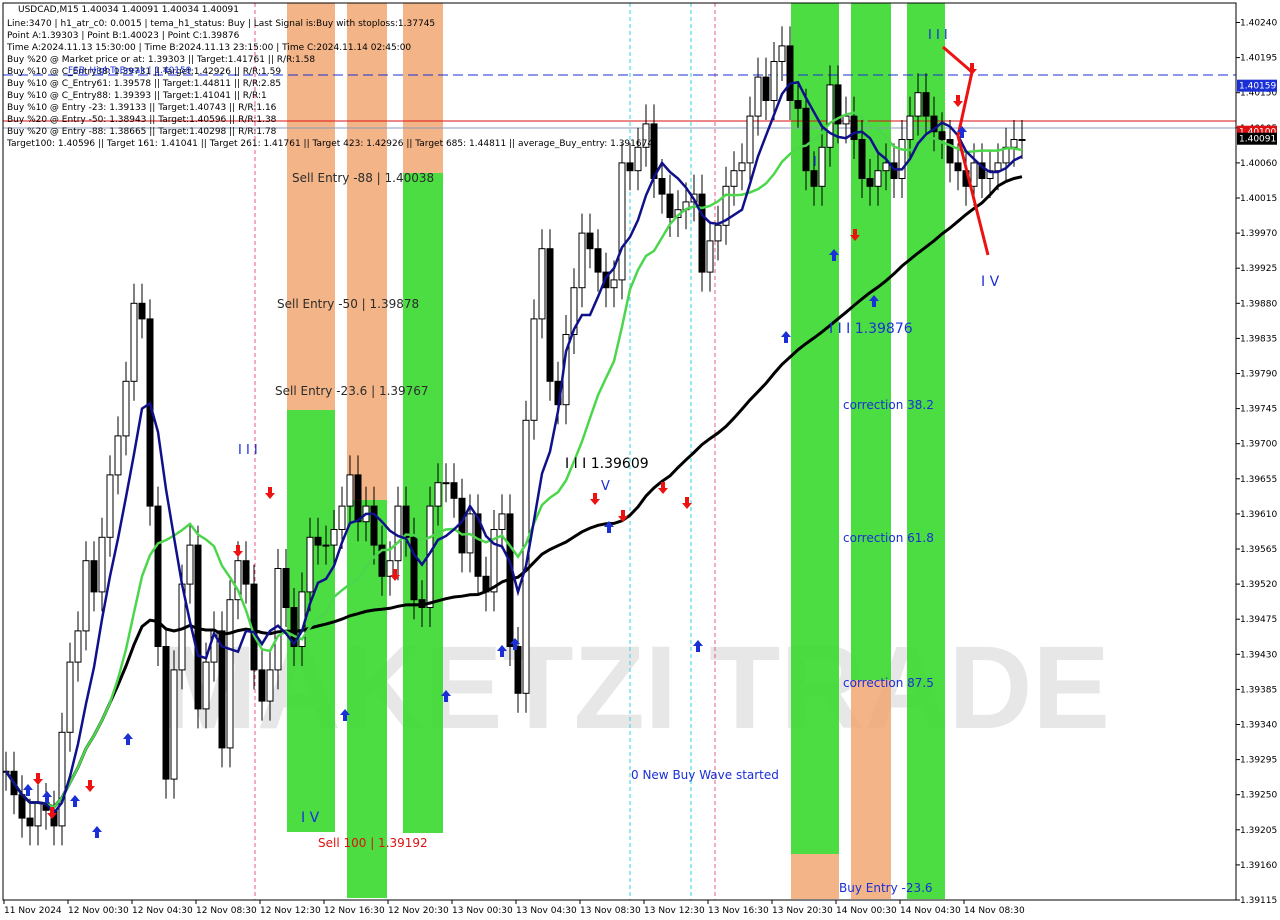 The height and width of the screenshot is (920, 1280). I want to click on y-tick-label: 1.40015, so click(1258, 199).